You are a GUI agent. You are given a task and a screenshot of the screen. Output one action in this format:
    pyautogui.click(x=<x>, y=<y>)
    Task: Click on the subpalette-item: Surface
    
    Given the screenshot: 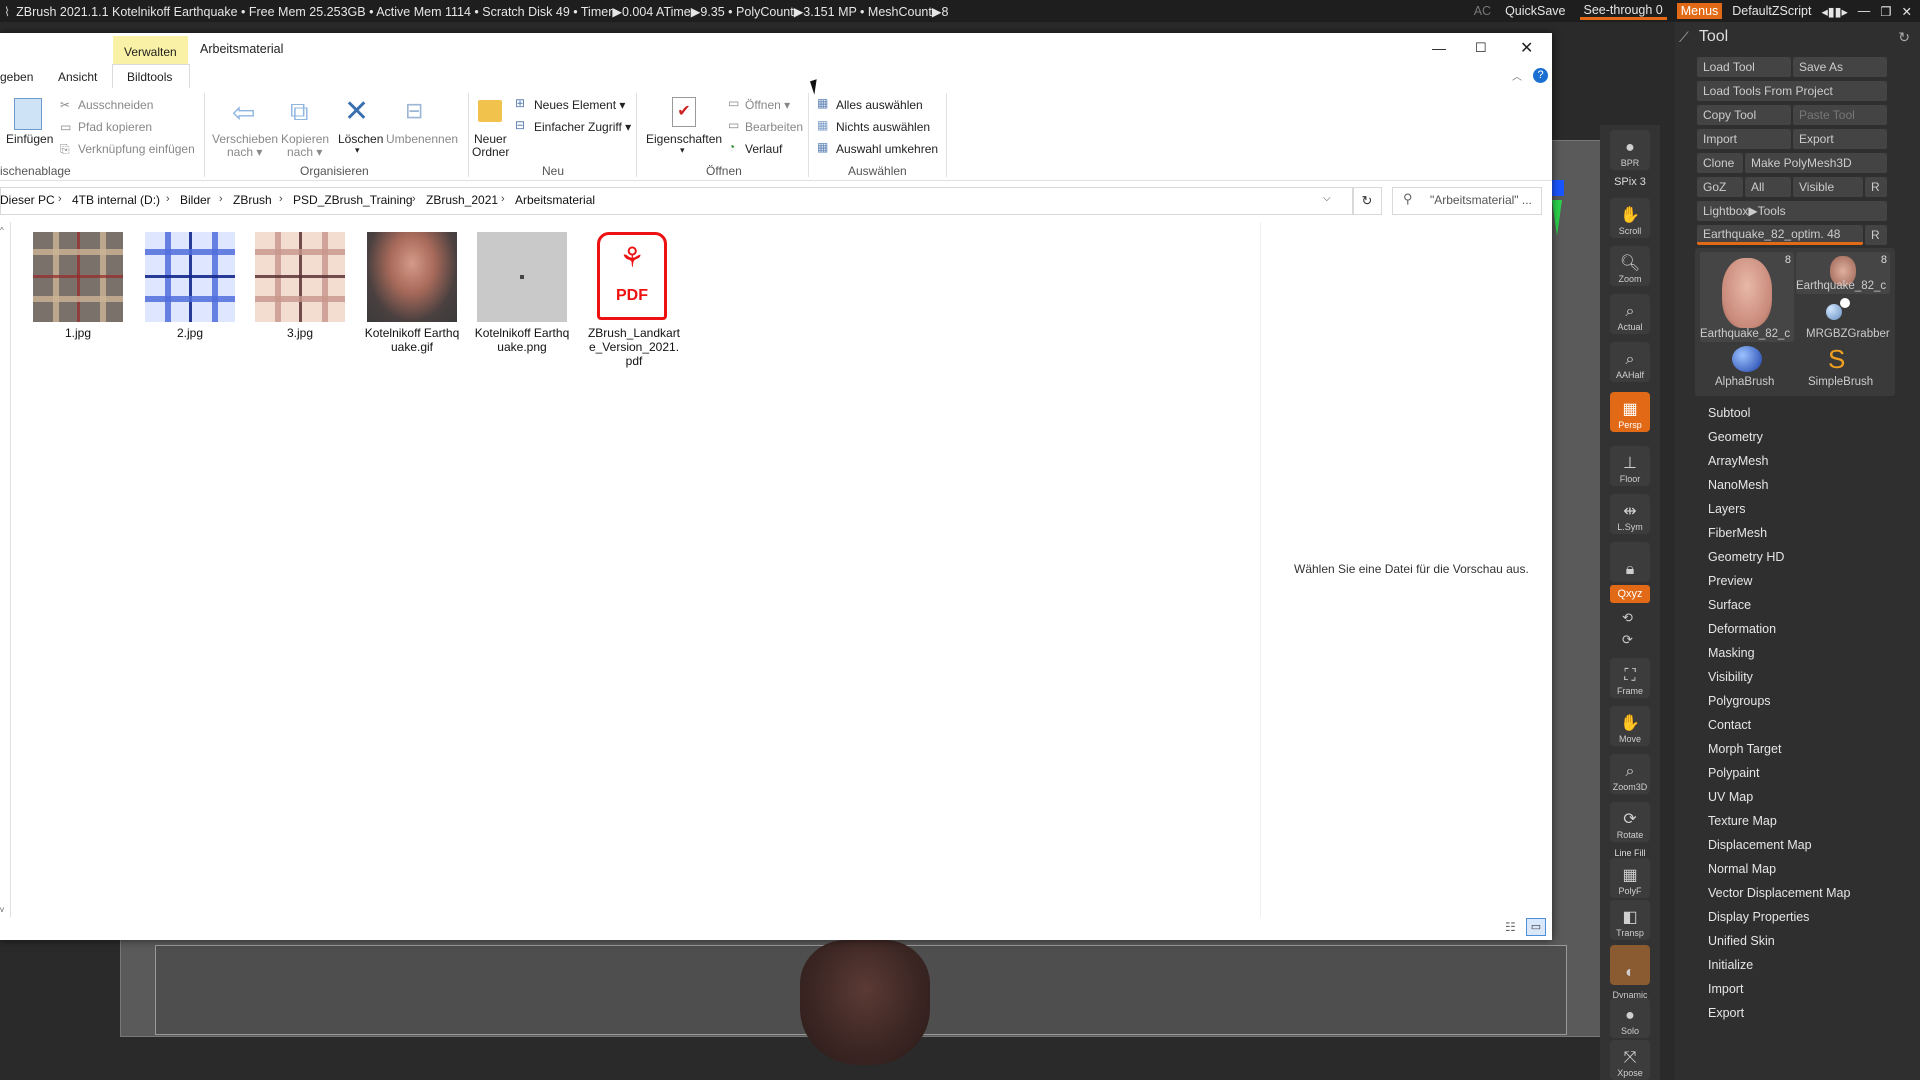 What is the action you would take?
    pyautogui.click(x=1729, y=605)
    